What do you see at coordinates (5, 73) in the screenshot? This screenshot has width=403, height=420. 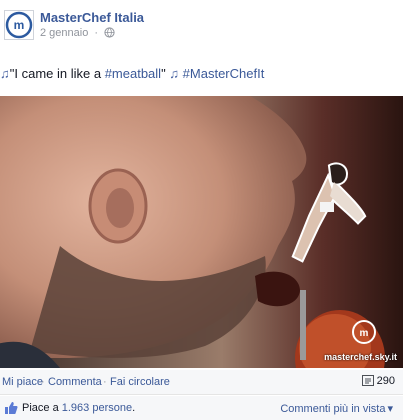 I see `music-note-icon: ♫` at bounding box center [5, 73].